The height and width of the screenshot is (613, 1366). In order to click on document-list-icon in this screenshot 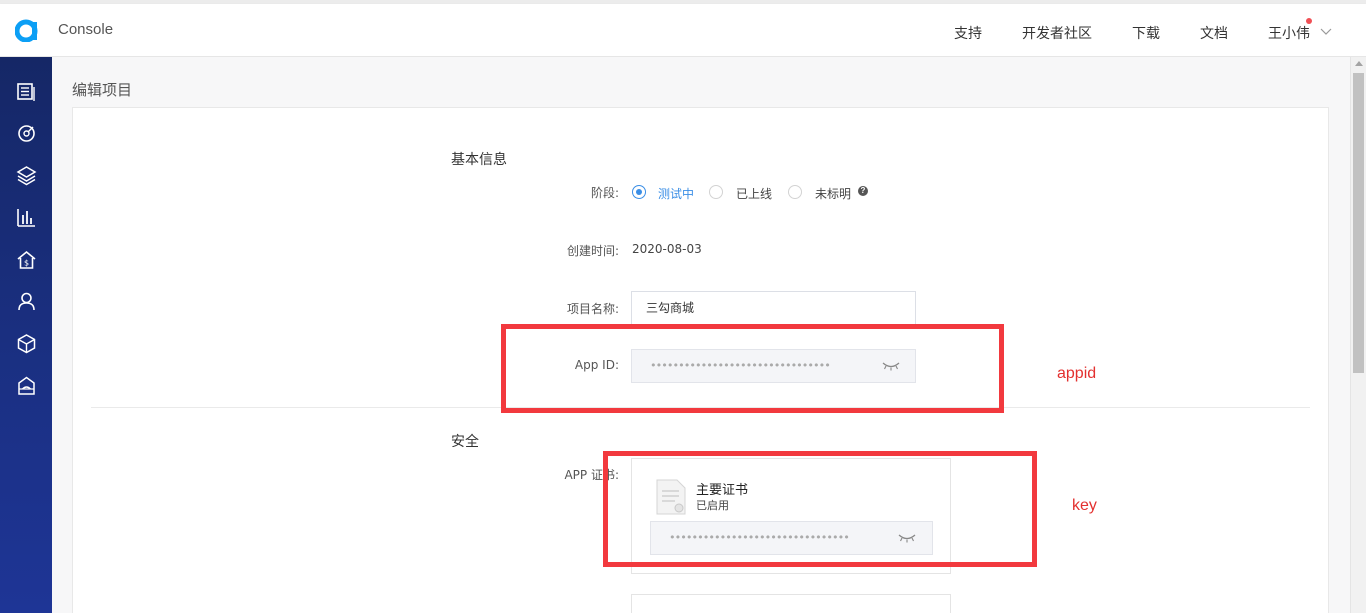, I will do `click(26, 91)`.